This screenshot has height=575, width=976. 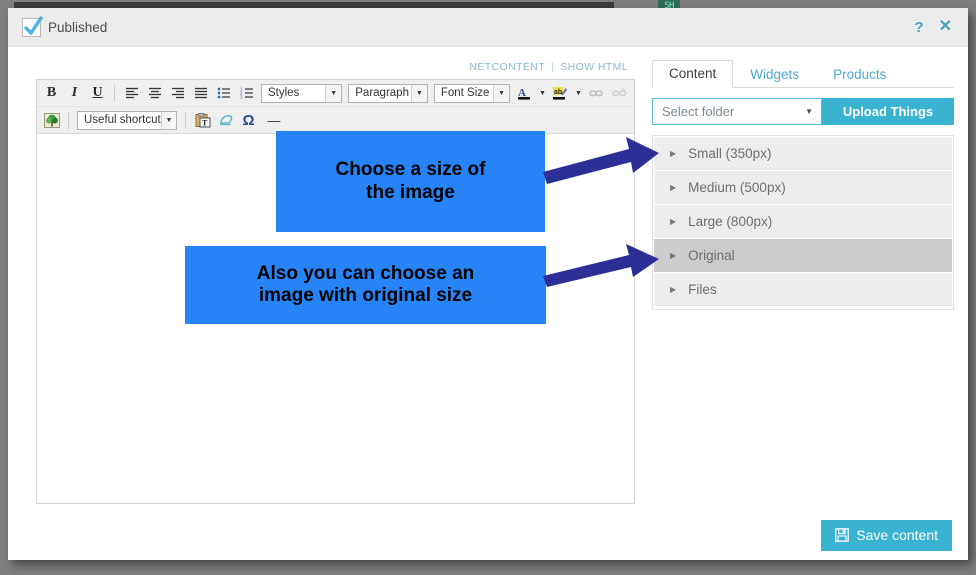 I want to click on eraser-icon, so click(x=225, y=120).